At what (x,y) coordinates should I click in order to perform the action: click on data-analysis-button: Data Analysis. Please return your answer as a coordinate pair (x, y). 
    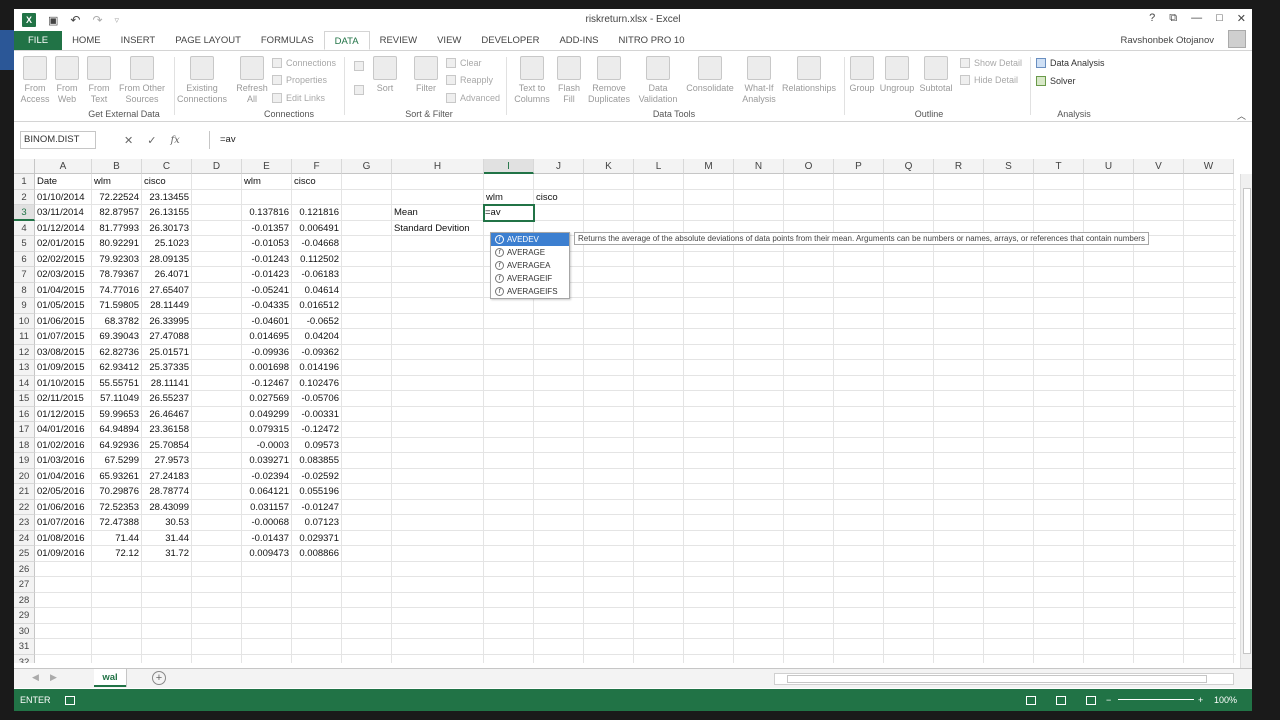
    Looking at the image, I should click on (1070, 63).